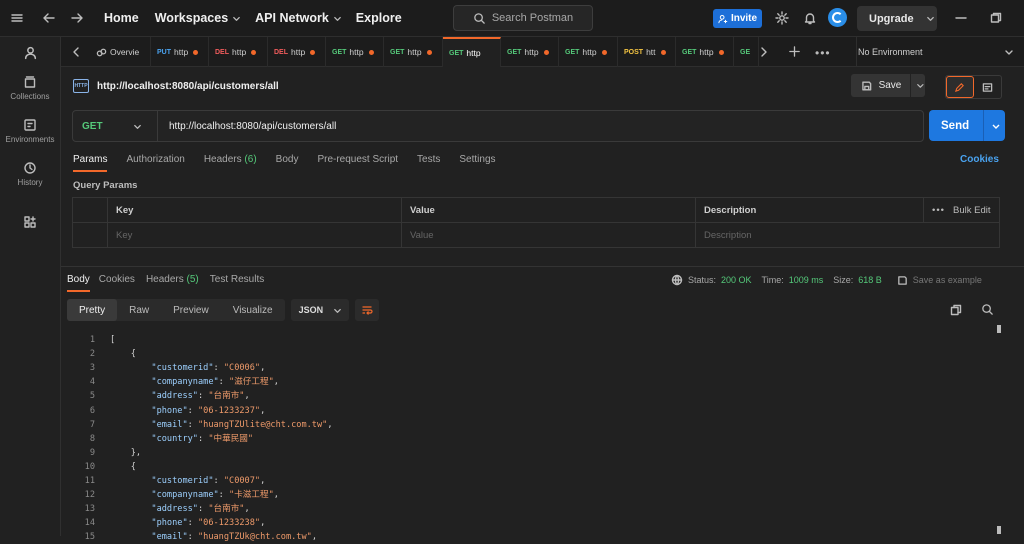  What do you see at coordinates (253, 310) in the screenshot?
I see `view-visualize: Visualize` at bounding box center [253, 310].